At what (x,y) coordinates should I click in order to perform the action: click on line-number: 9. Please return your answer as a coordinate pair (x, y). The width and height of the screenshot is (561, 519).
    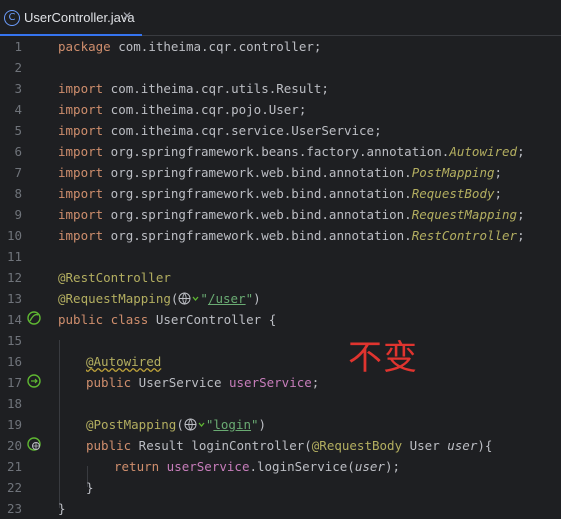
    Looking at the image, I should click on (18, 214).